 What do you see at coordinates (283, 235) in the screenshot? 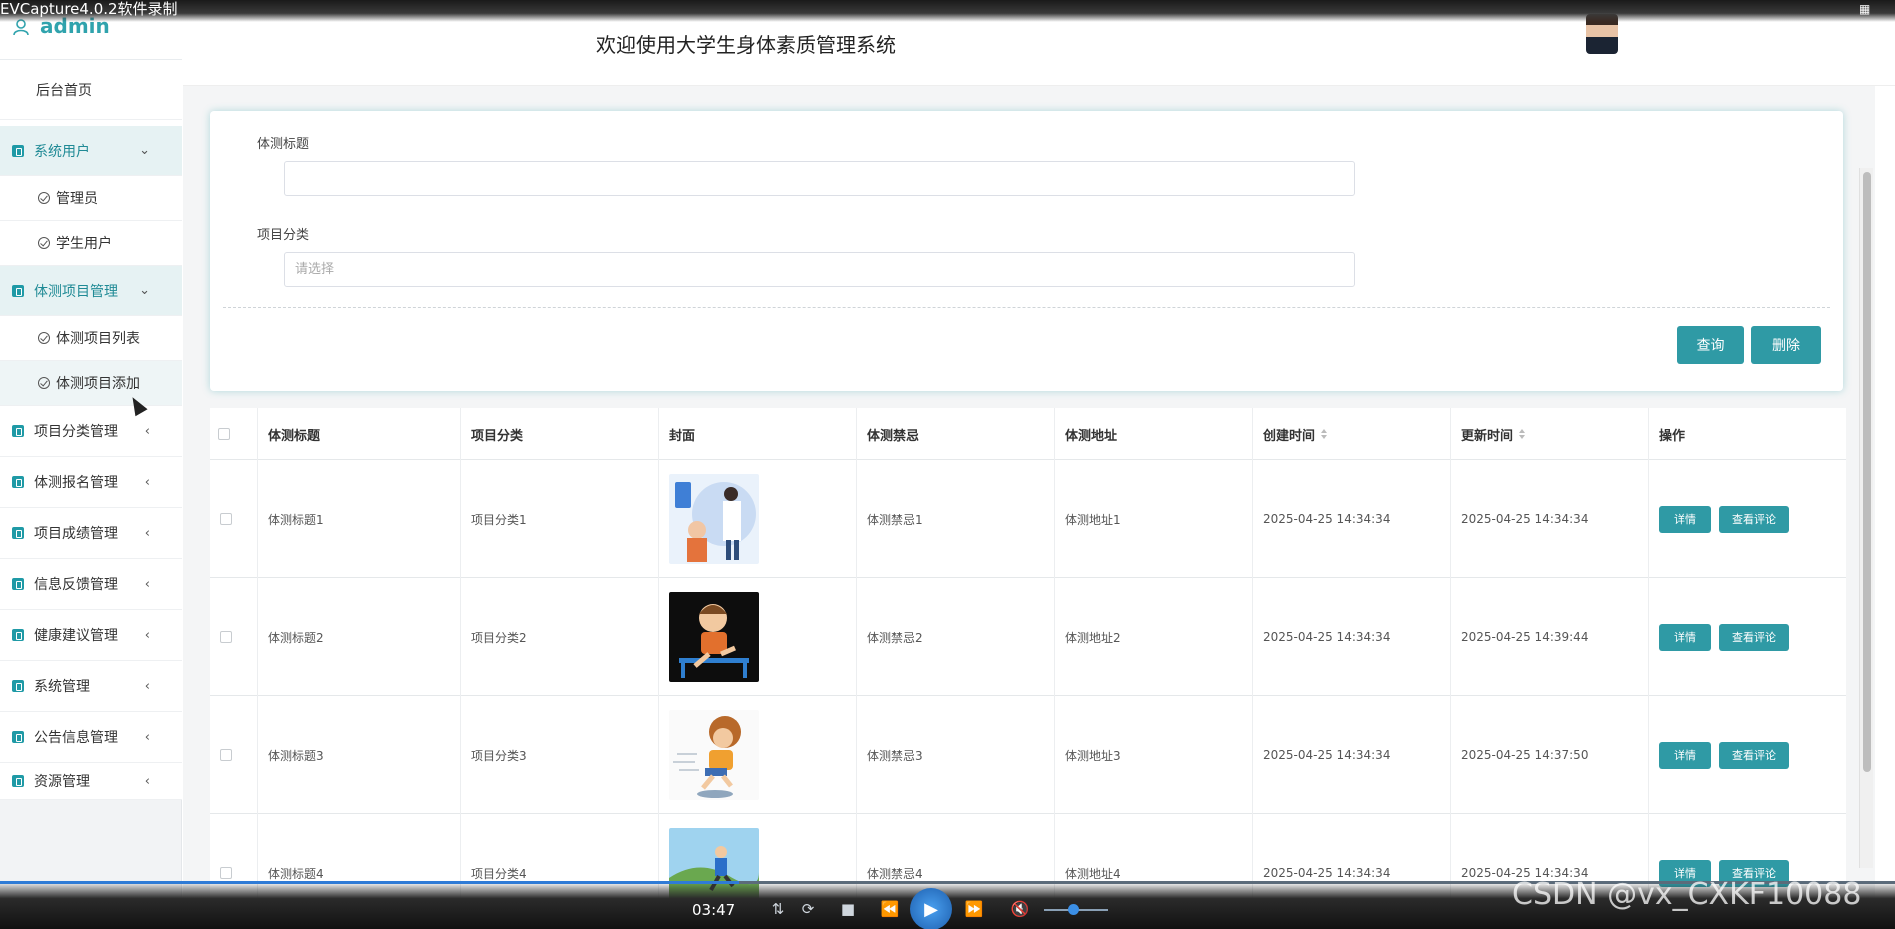
I see `category-field-label: 项目分类` at bounding box center [283, 235].